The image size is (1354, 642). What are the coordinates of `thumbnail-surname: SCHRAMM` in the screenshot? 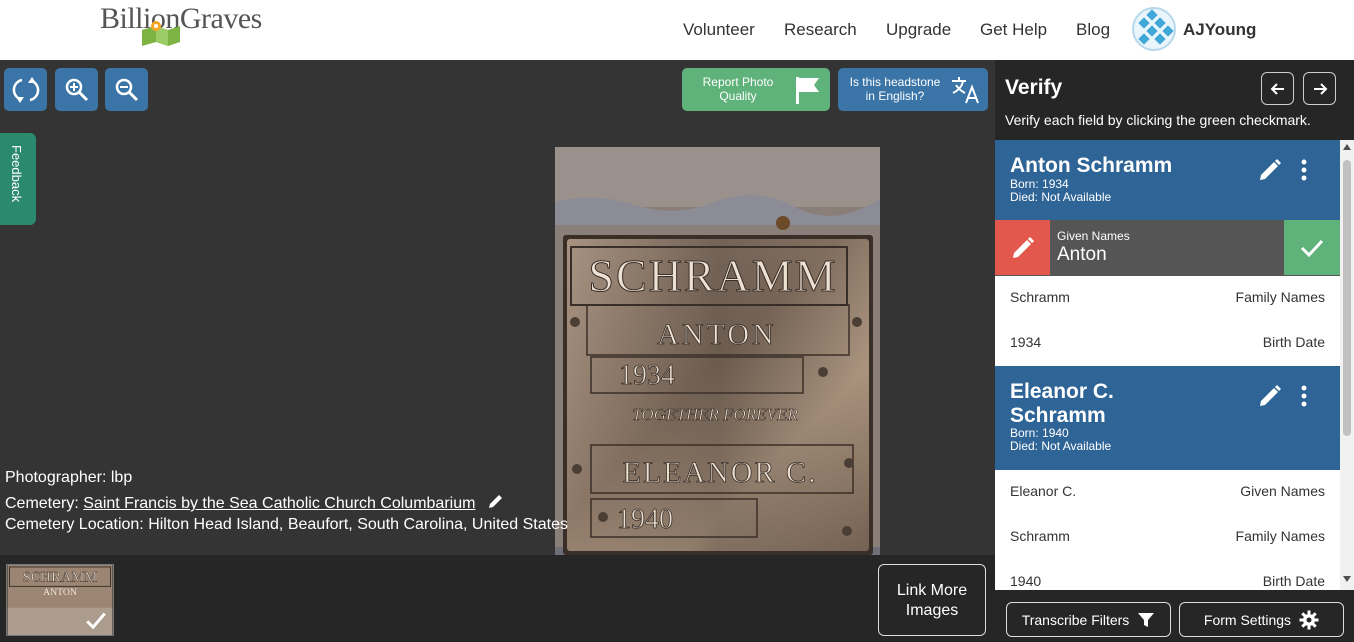 It's located at (60, 578).